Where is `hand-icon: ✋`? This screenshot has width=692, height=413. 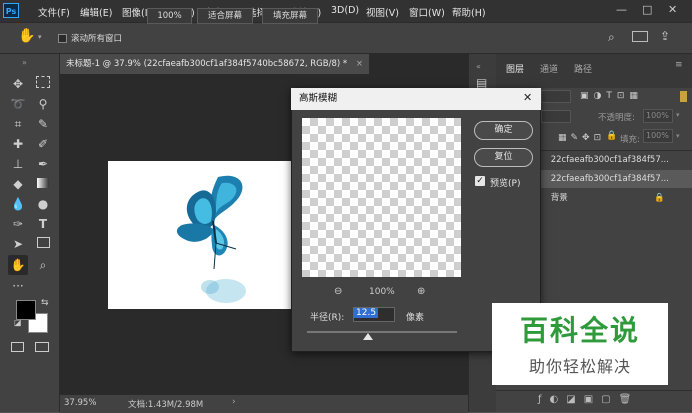 hand-icon: ✋ is located at coordinates (26, 36).